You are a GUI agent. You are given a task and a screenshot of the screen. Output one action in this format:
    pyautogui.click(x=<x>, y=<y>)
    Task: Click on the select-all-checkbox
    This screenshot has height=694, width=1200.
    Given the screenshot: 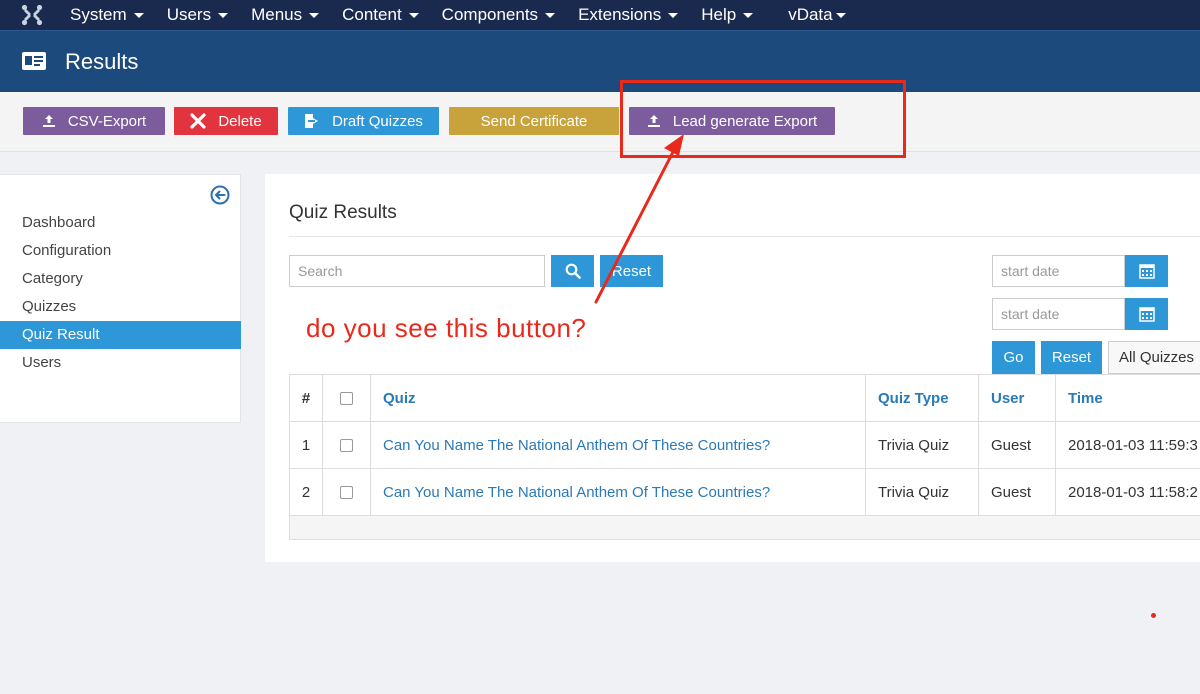 What is the action you would take?
    pyautogui.click(x=346, y=399)
    